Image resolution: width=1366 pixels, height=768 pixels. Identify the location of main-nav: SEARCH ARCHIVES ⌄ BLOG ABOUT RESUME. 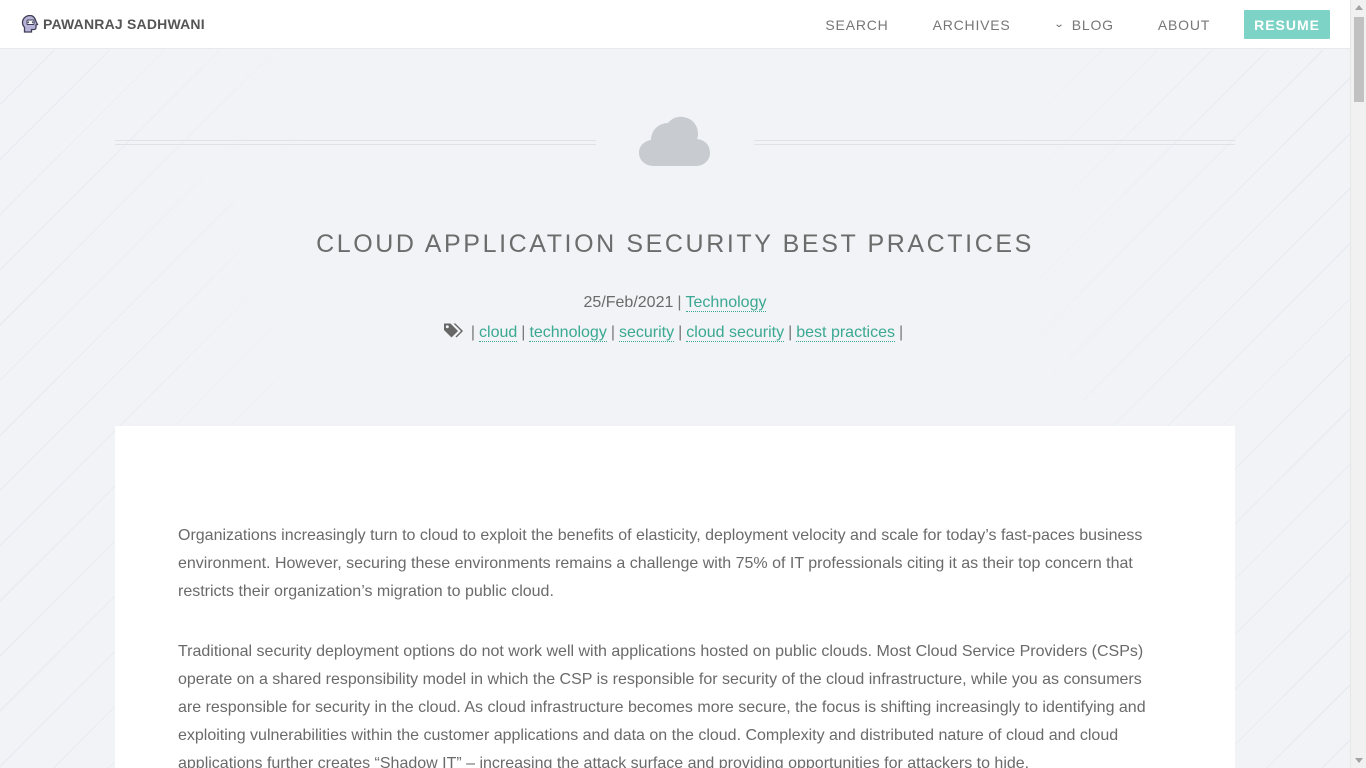
(1055, 24).